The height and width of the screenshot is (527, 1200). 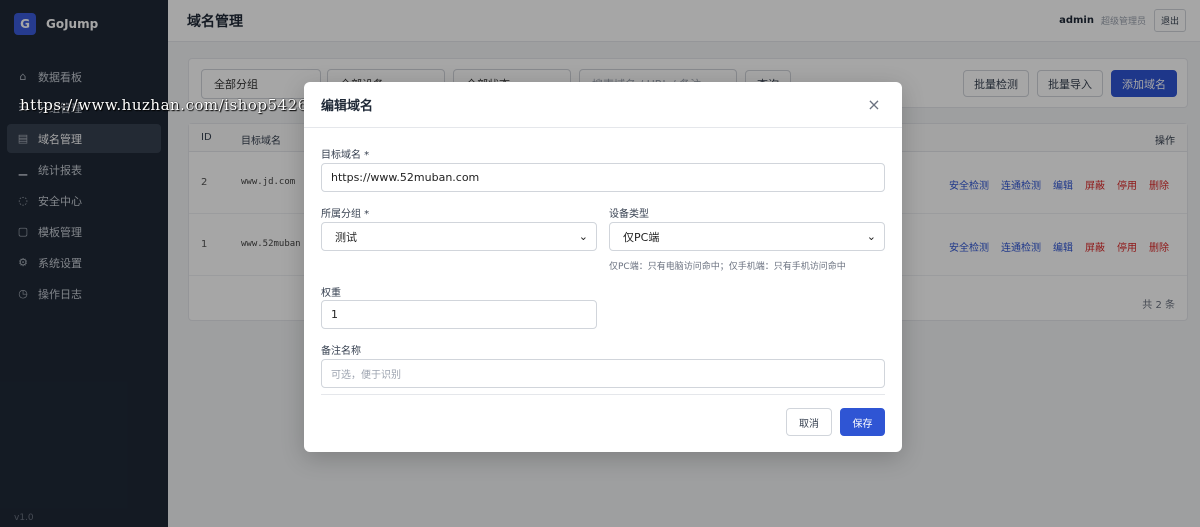 What do you see at coordinates (603, 394) in the screenshot?
I see `modal-divider` at bounding box center [603, 394].